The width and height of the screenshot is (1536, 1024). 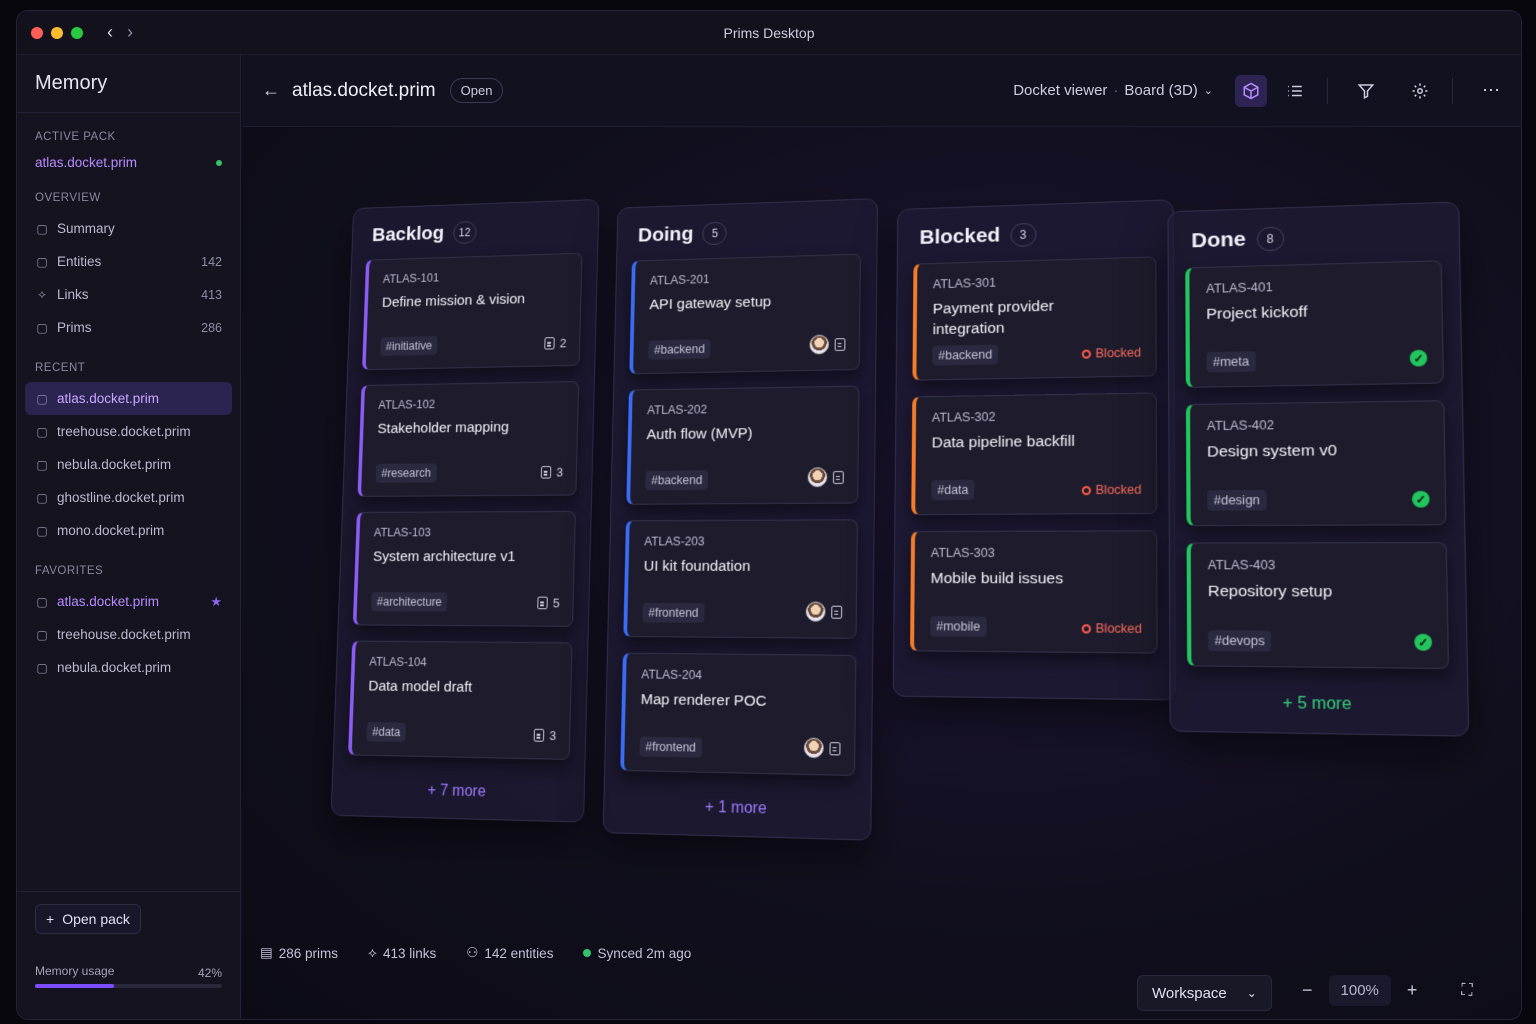 I want to click on task-card: ATLAS-401 Project kickoff #meta ✓, so click(x=1315, y=324).